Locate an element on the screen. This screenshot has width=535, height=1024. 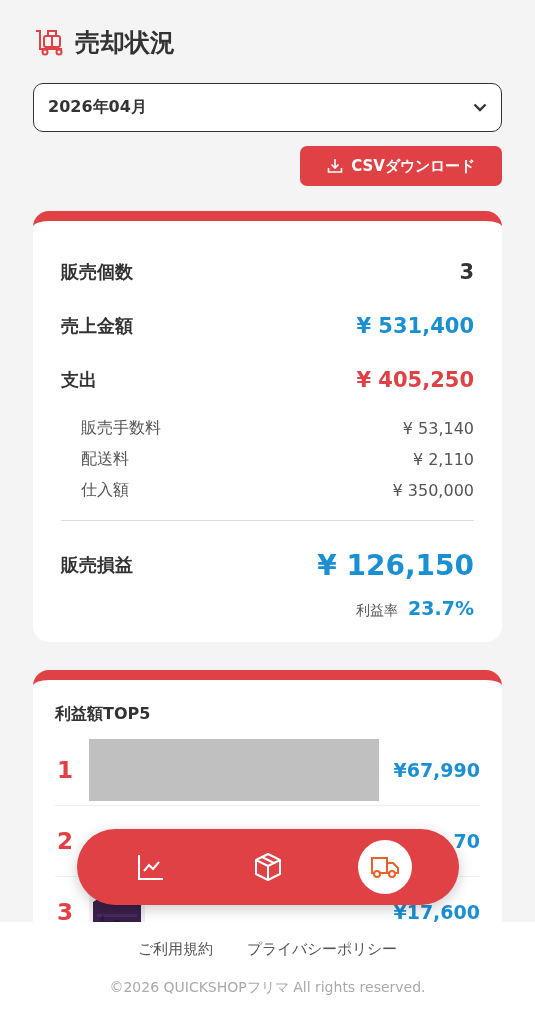
footer-link: ご利用規約 is located at coordinates (175, 949).